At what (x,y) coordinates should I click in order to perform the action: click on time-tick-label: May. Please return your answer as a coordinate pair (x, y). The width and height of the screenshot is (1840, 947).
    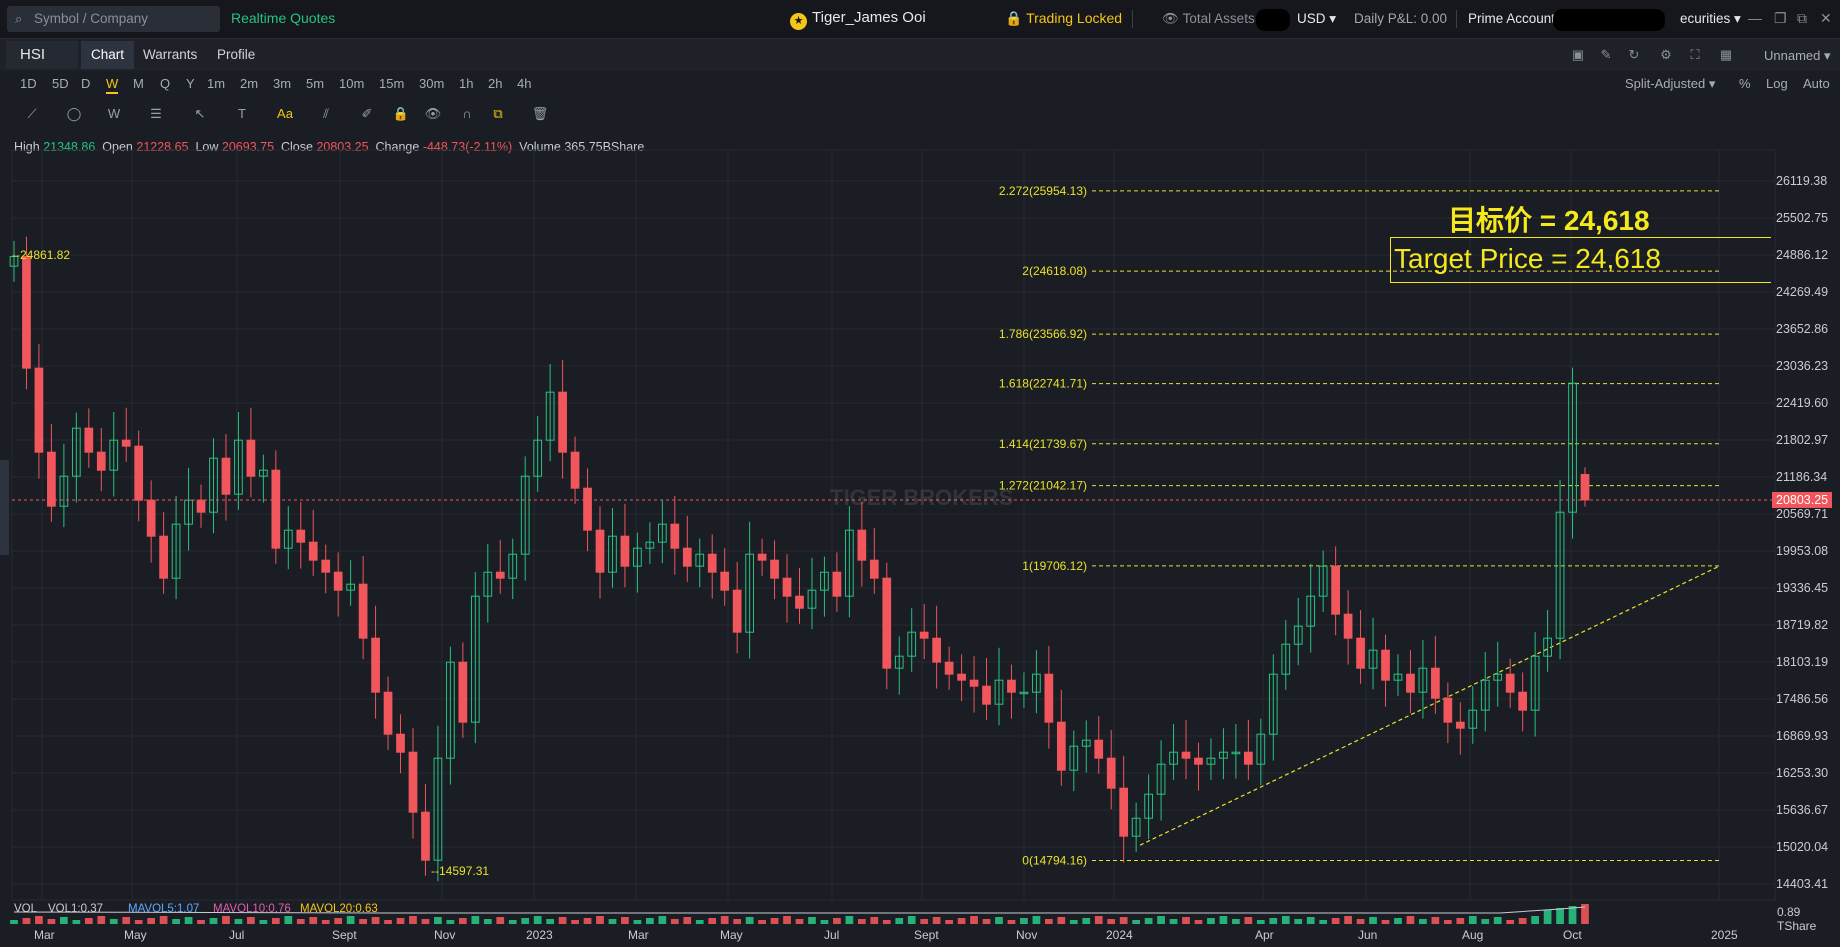
    Looking at the image, I should click on (135, 935).